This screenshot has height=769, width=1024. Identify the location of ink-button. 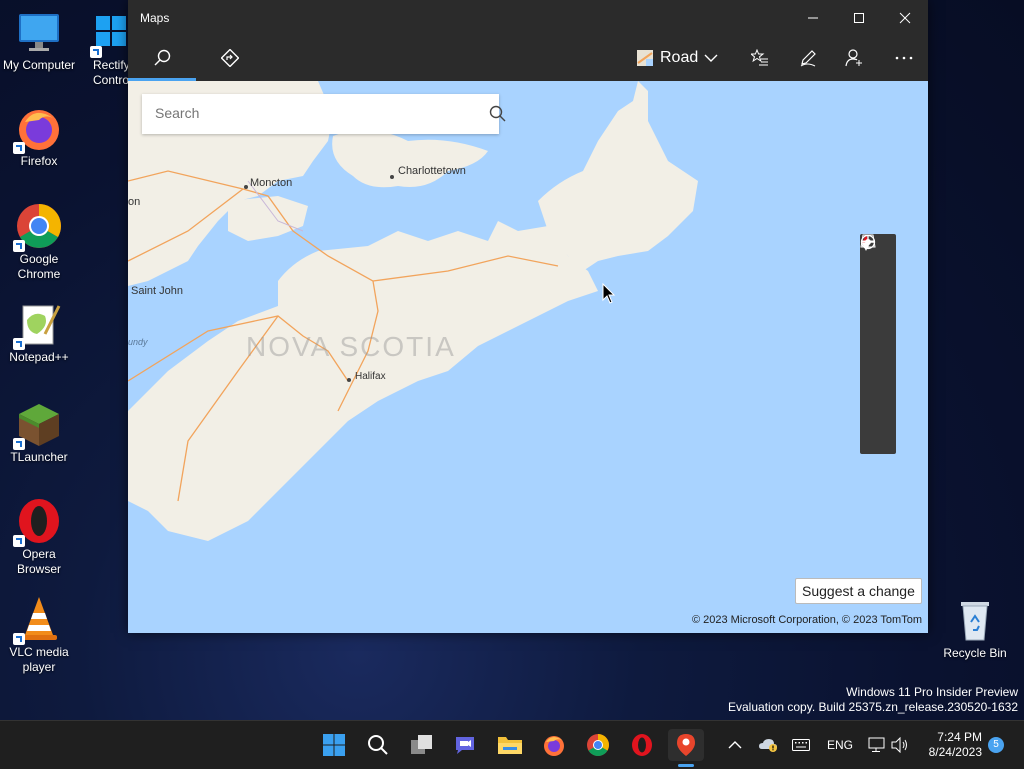
(808, 58).